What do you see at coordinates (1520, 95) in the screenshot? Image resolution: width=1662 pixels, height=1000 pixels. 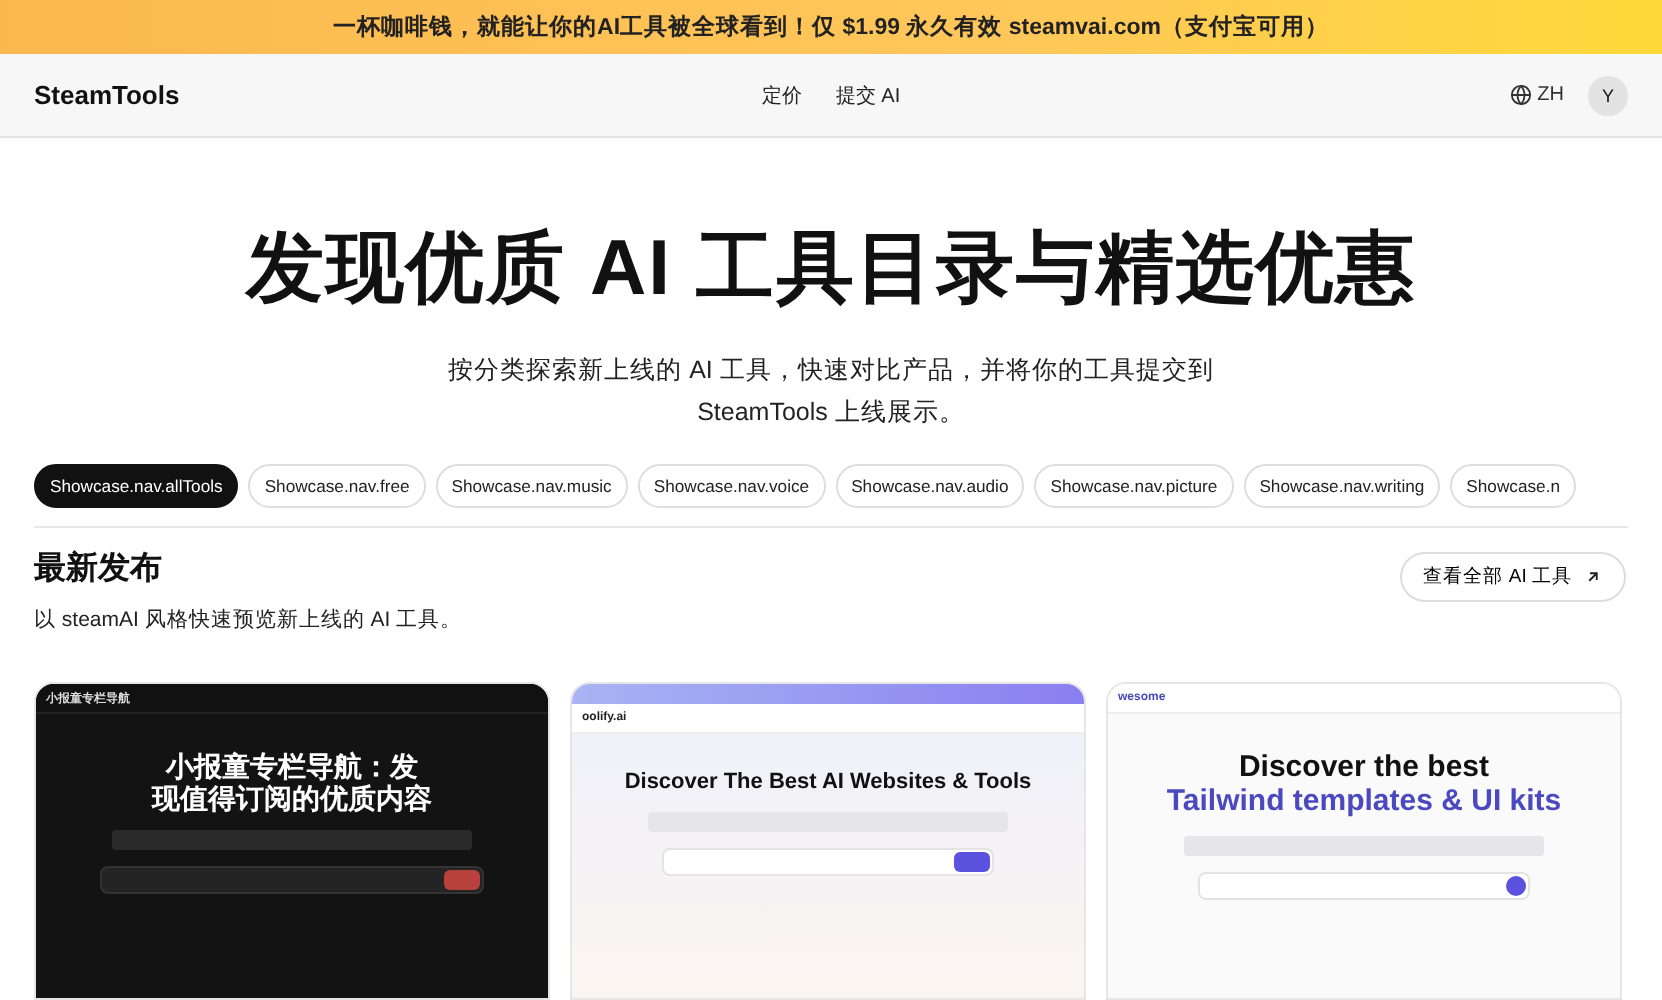 I see `globe-icon` at bounding box center [1520, 95].